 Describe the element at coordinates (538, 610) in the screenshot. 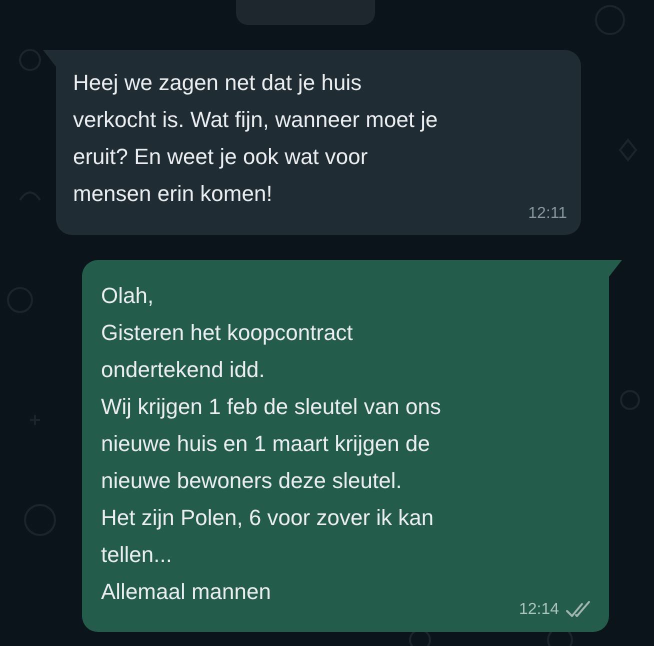

I see `message-time: 12:14` at that location.